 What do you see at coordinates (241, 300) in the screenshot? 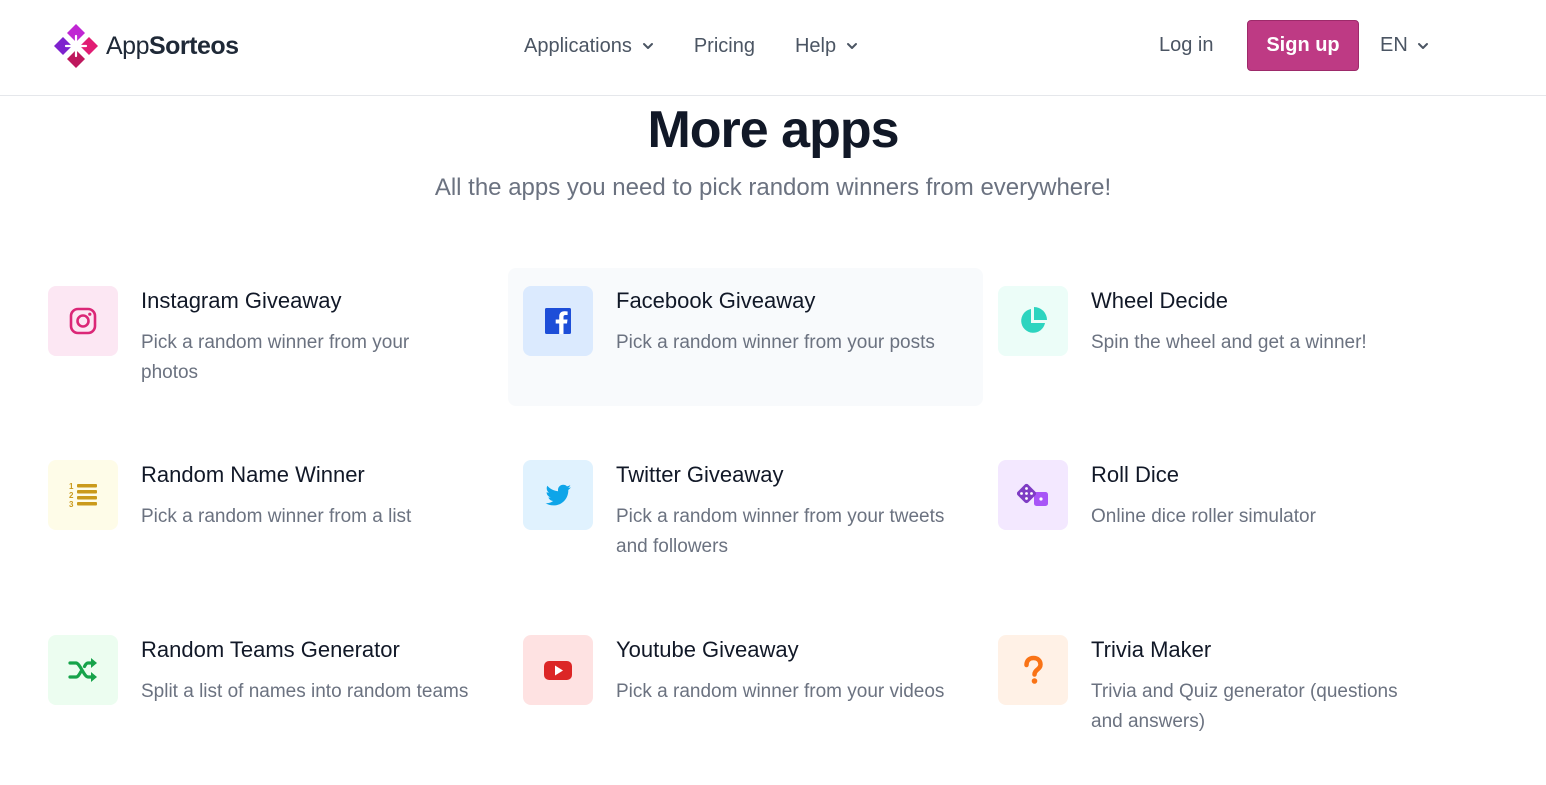
I see `app-name: Instagram Giveaway` at bounding box center [241, 300].